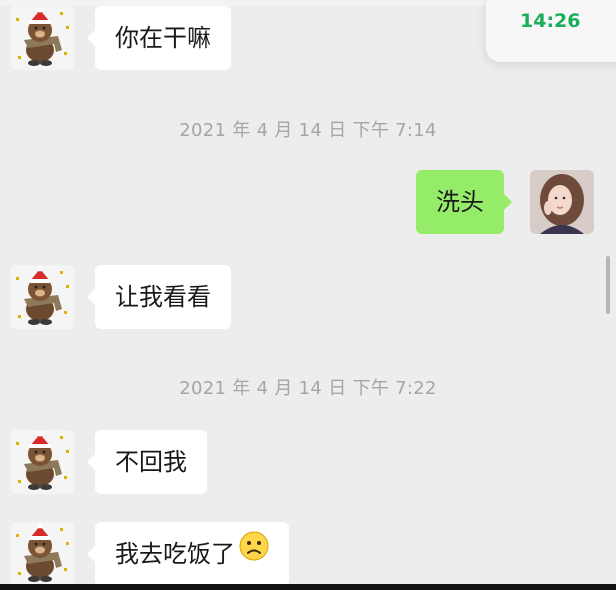 The height and width of the screenshot is (590, 616). Describe the element at coordinates (464, 202) in the screenshot. I see `message-bubble-outgoing: 洗头` at that location.